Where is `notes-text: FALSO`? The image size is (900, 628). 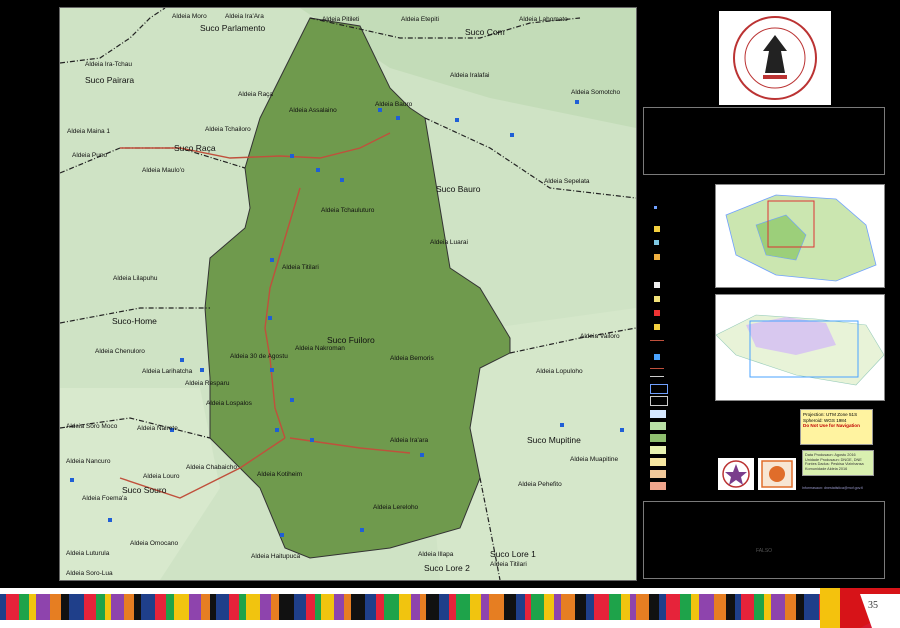
notes-text: FALSO is located at coordinates (764, 551).